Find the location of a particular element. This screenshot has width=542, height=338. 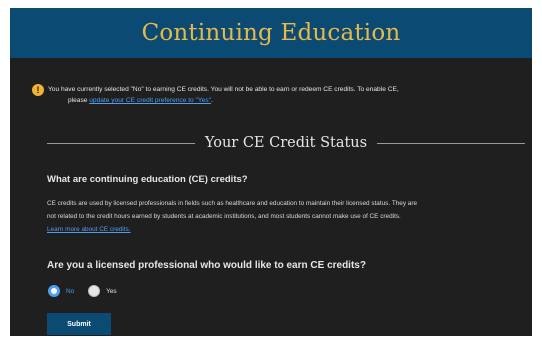

divider-right is located at coordinates (451, 143).